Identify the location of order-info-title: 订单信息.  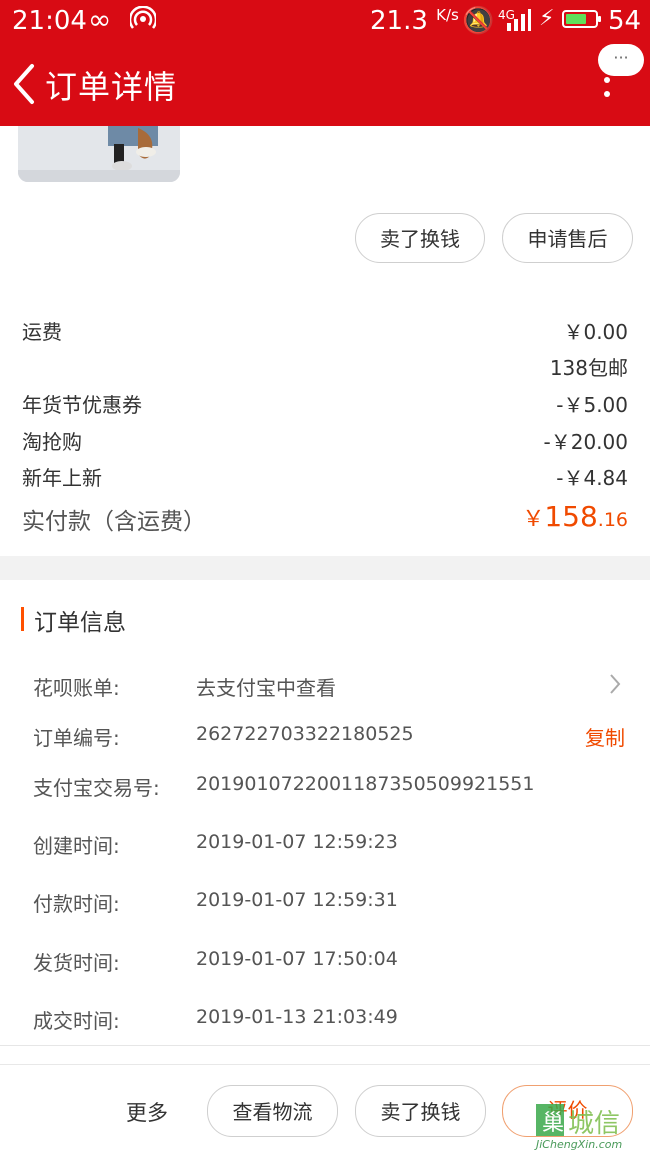
(80, 623).